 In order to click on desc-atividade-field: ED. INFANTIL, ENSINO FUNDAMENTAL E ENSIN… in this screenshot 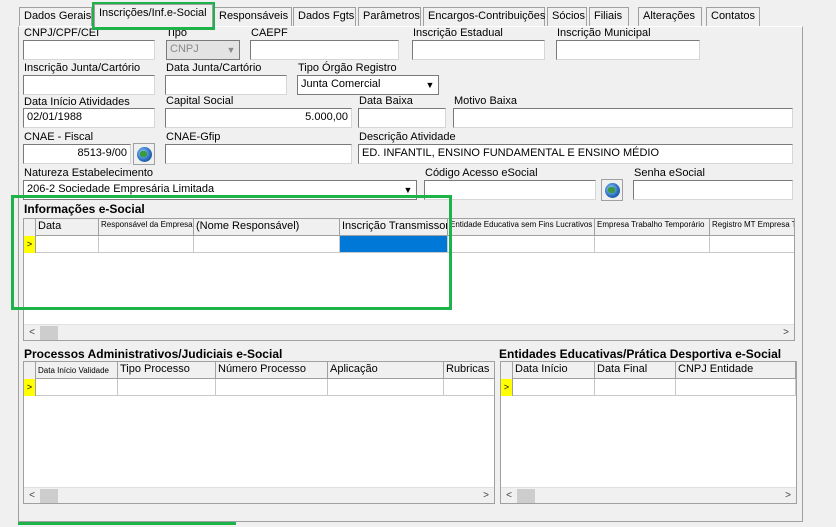, I will do `click(575, 154)`.